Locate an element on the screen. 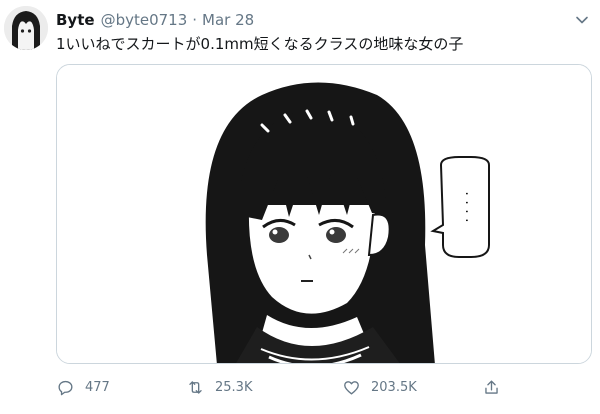 The image size is (600, 414). speech-bubble-text: . . . . is located at coordinates (470, 206).